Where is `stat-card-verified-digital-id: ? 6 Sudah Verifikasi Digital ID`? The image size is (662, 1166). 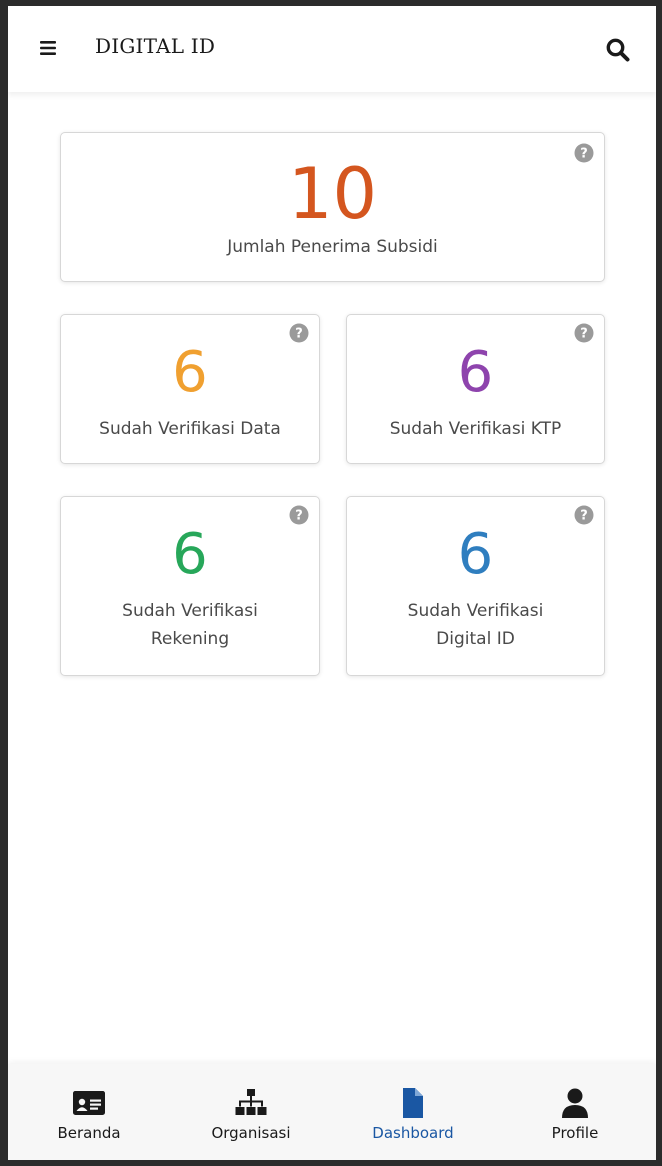 stat-card-verified-digital-id: ? 6 Sudah Verifikasi Digital ID is located at coordinates (475, 586).